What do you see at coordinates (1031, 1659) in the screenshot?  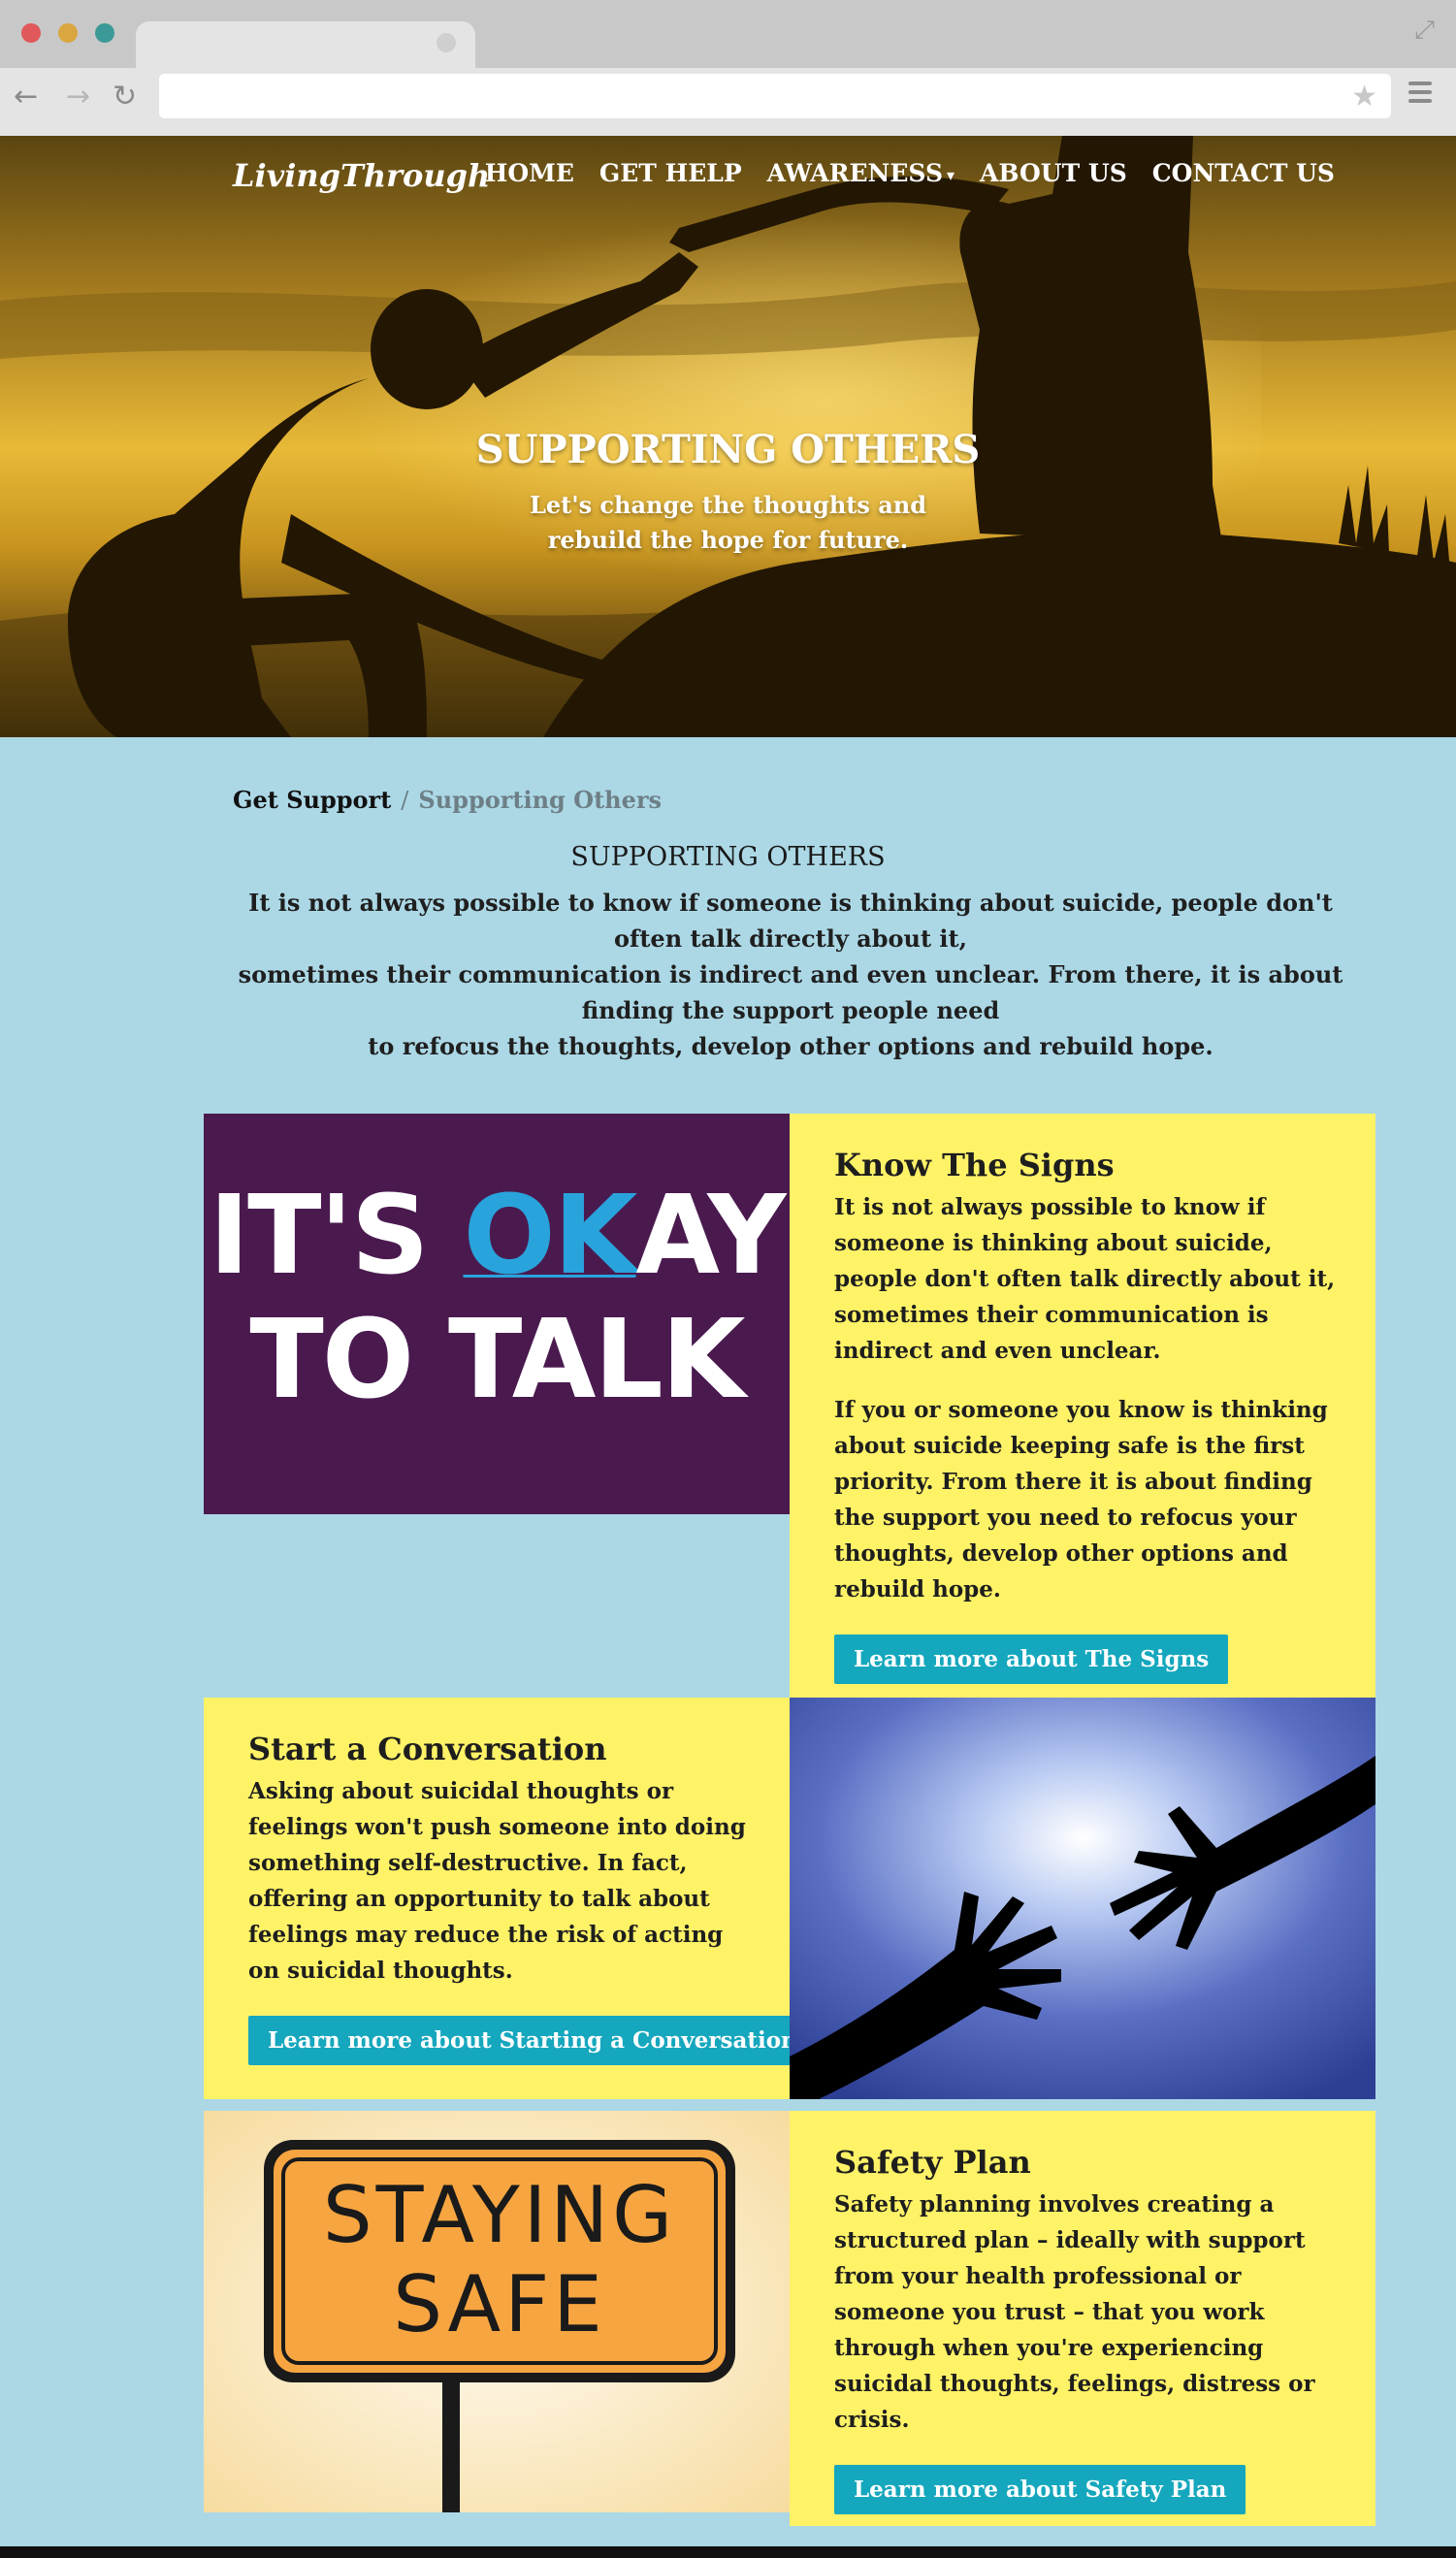 I see `learn-signs-button: Learn more about The Signs` at bounding box center [1031, 1659].